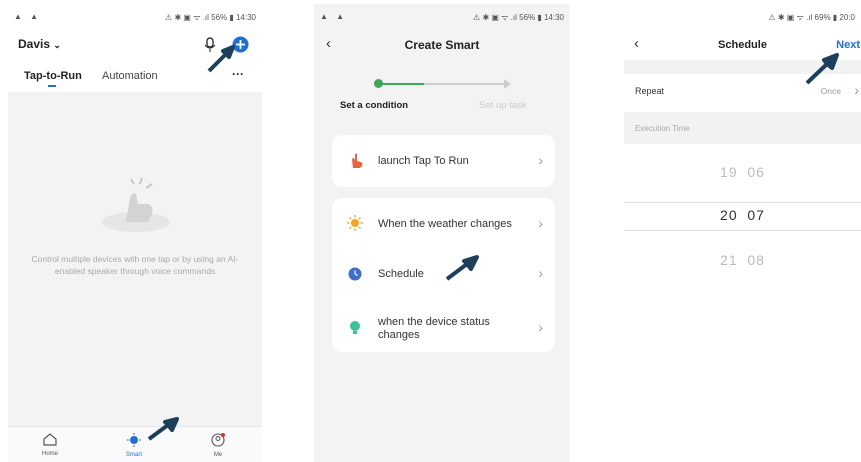 The height and width of the screenshot is (462, 861). What do you see at coordinates (742, 215) in the screenshot?
I see `time-option-selected: 20 07` at bounding box center [742, 215].